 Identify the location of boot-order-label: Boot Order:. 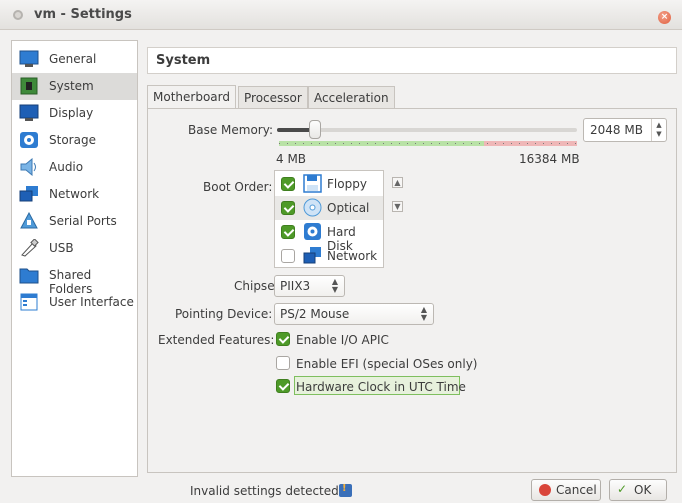
(238, 187).